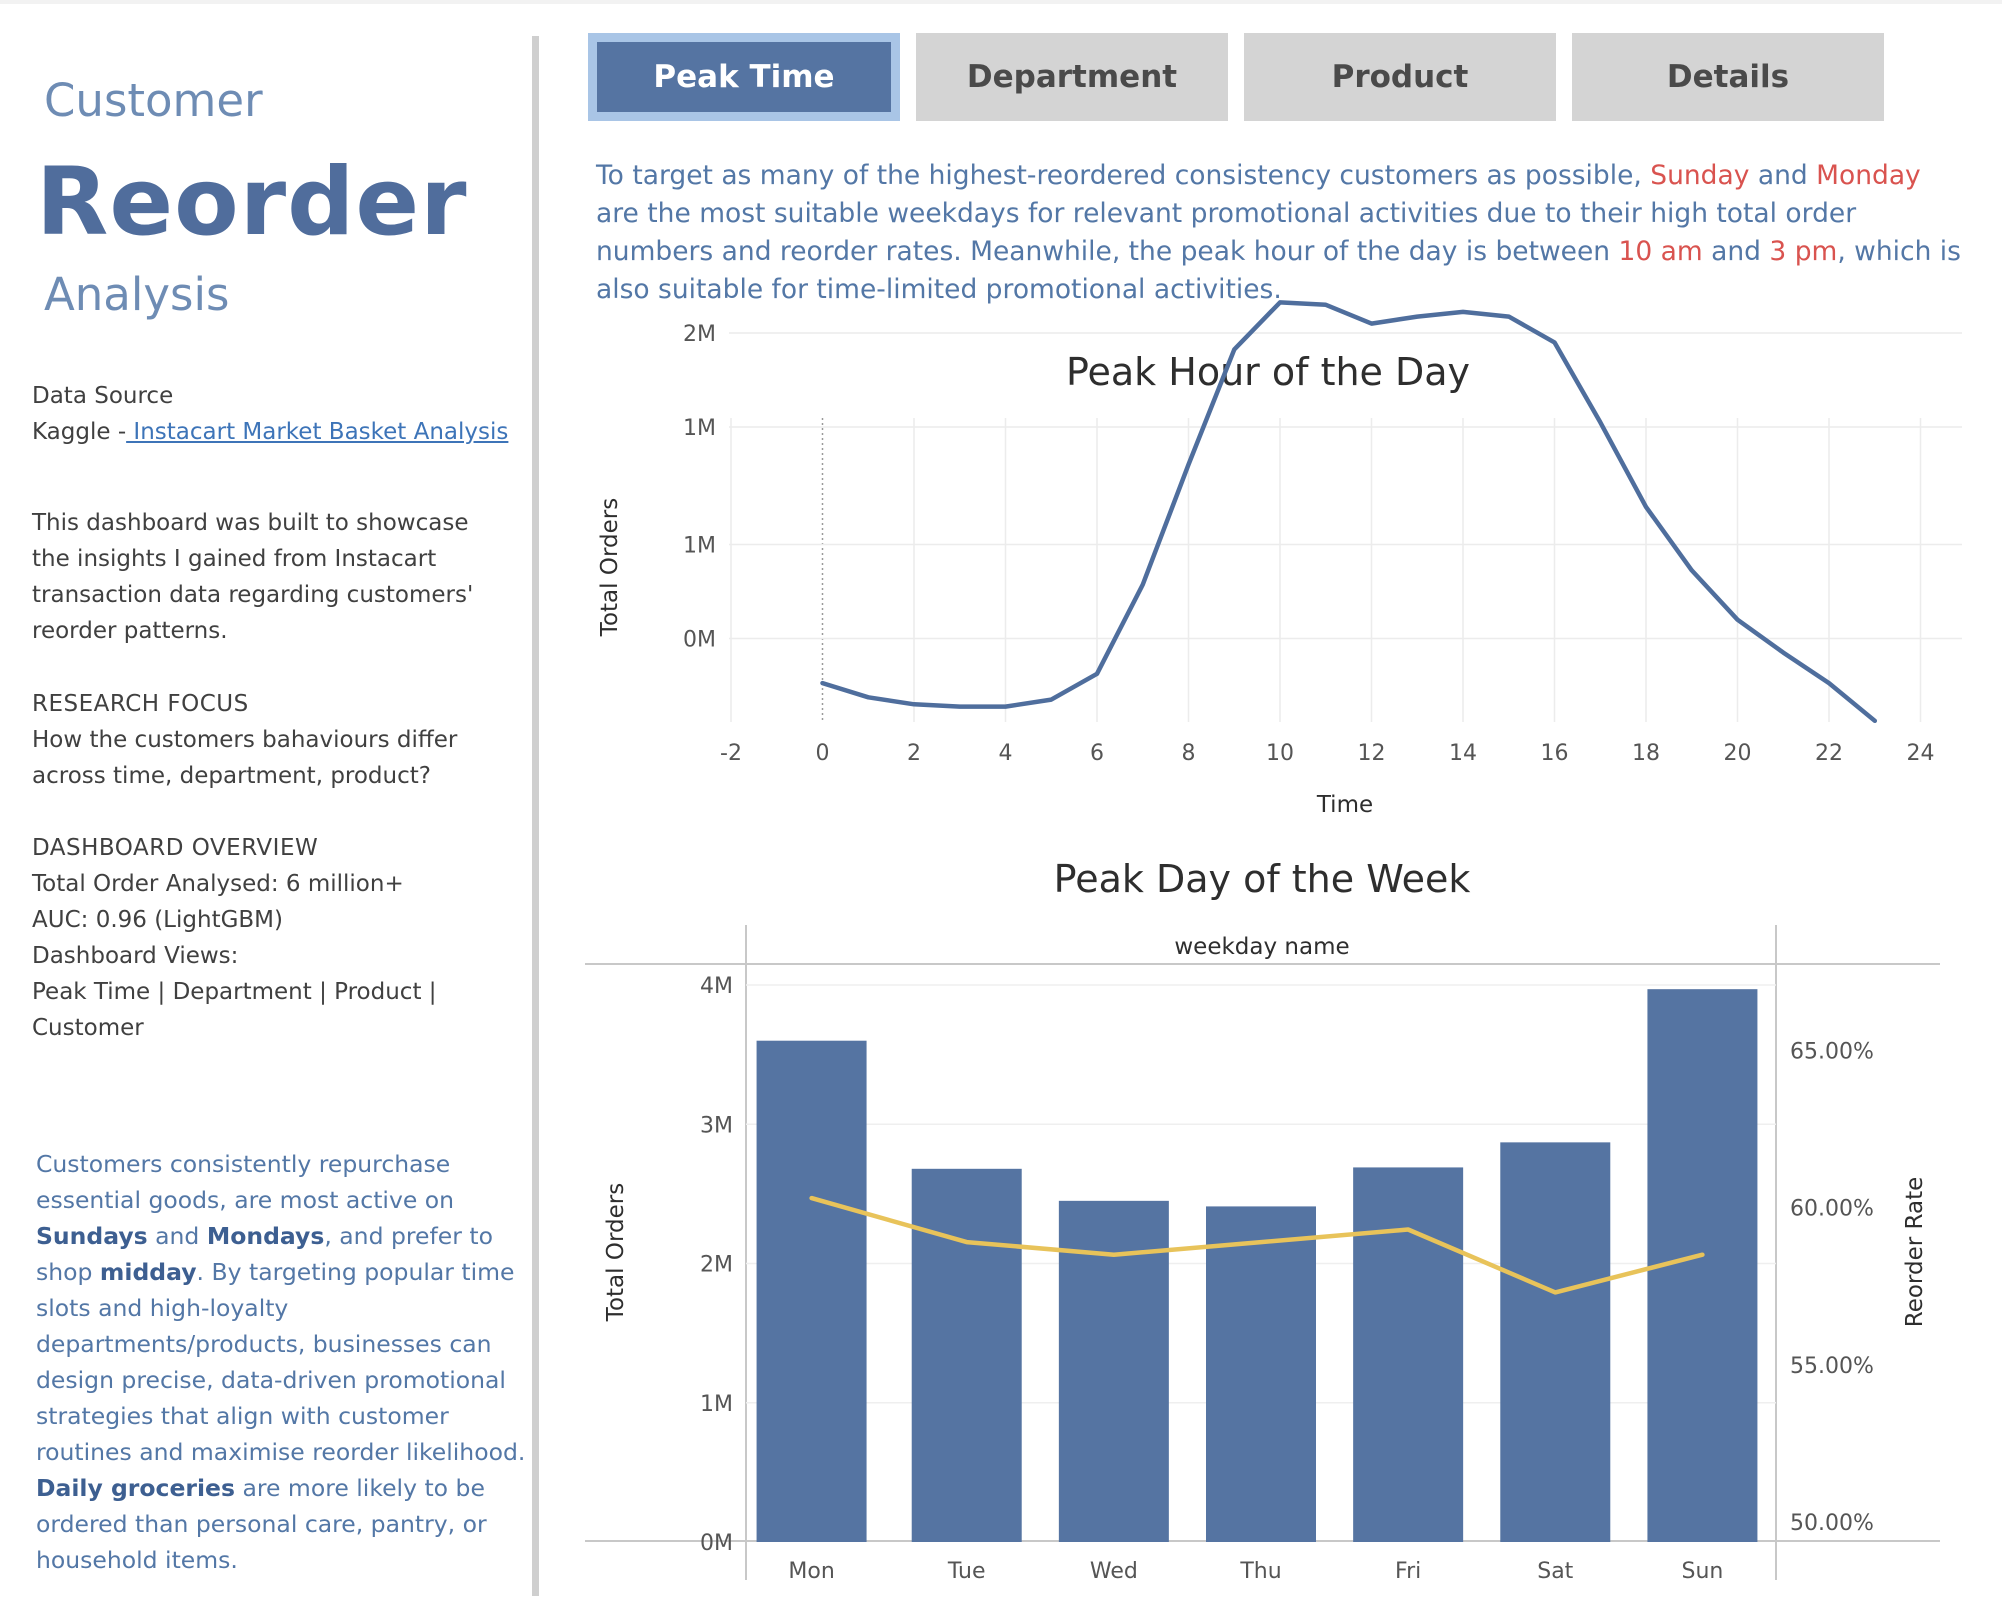  What do you see at coordinates (1408, 1354) in the screenshot?
I see `bar-fri` at bounding box center [1408, 1354].